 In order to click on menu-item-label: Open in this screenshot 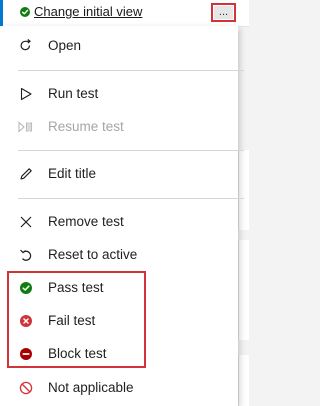, I will do `click(65, 45)`.